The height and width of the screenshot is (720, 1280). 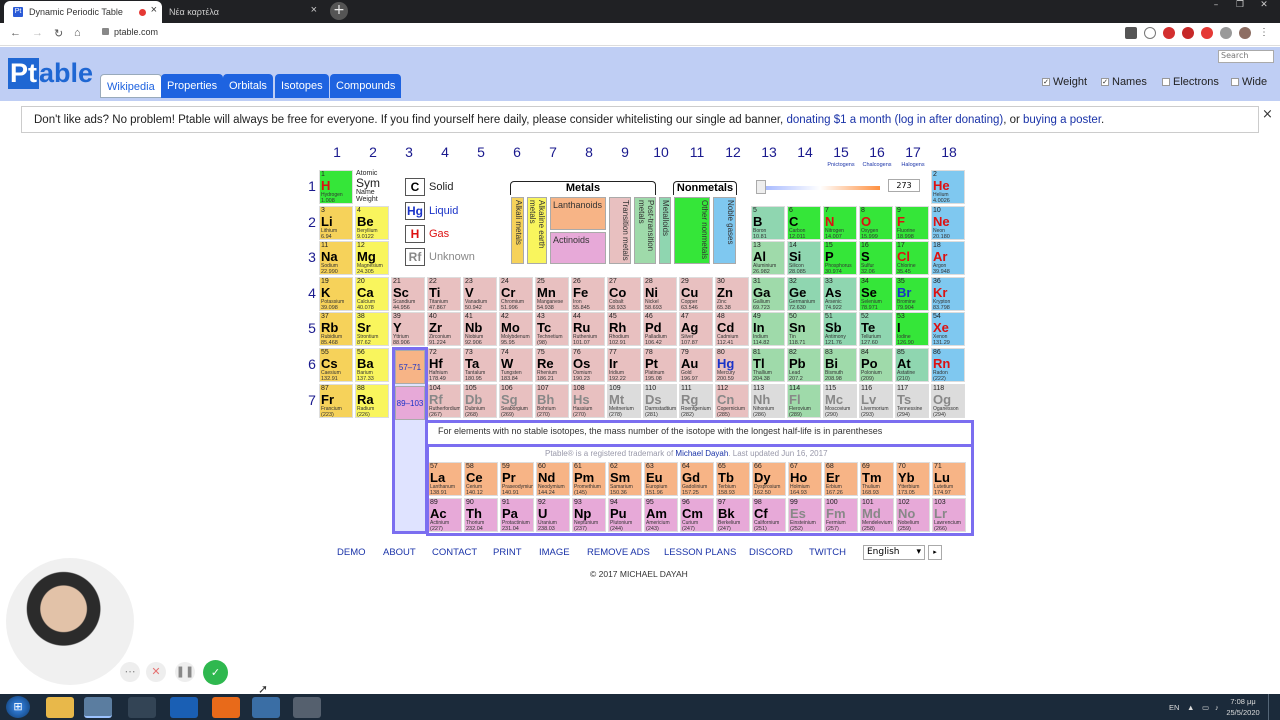 What do you see at coordinates (58, 33) in the screenshot?
I see `reload-icon: ↻` at bounding box center [58, 33].